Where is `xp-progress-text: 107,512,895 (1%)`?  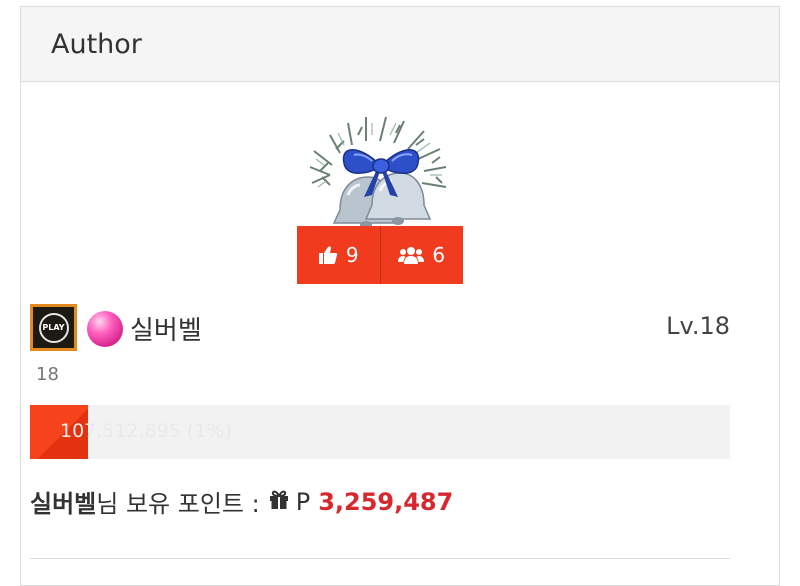
xp-progress-text: 107,512,895 (1%) is located at coordinates (146, 431).